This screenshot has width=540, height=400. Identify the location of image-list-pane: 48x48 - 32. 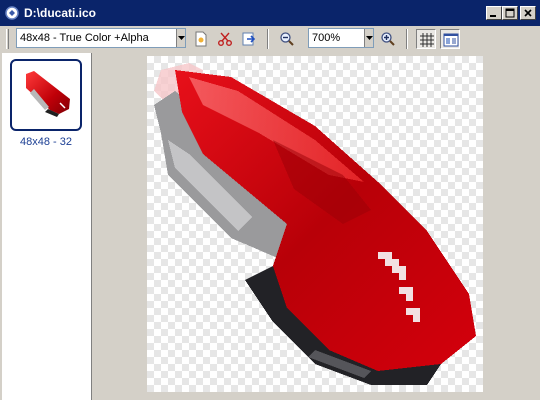
(47, 226).